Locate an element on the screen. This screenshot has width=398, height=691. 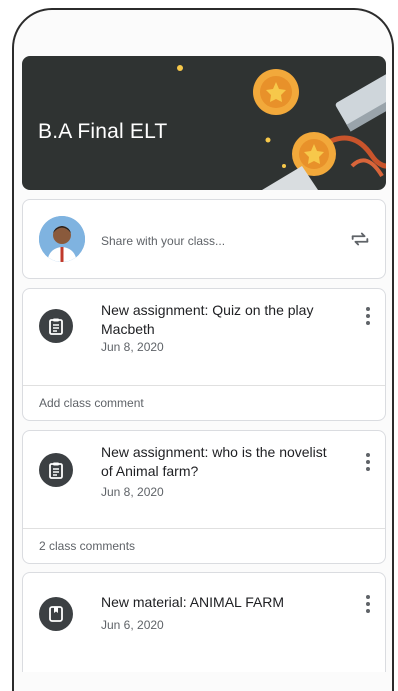
class-title: B.A Final ELT is located at coordinates (103, 131).